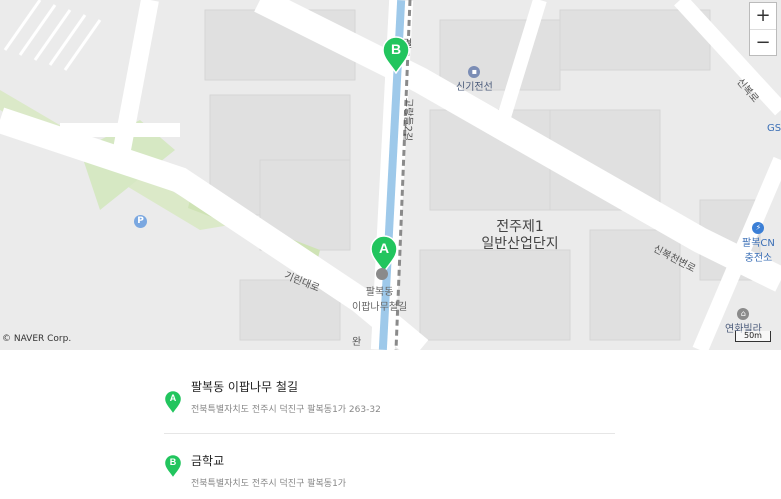 The width and height of the screenshot is (781, 499). Describe the element at coordinates (379, 292) in the screenshot. I see `marker-a-map-label-1: 팔복동` at that location.